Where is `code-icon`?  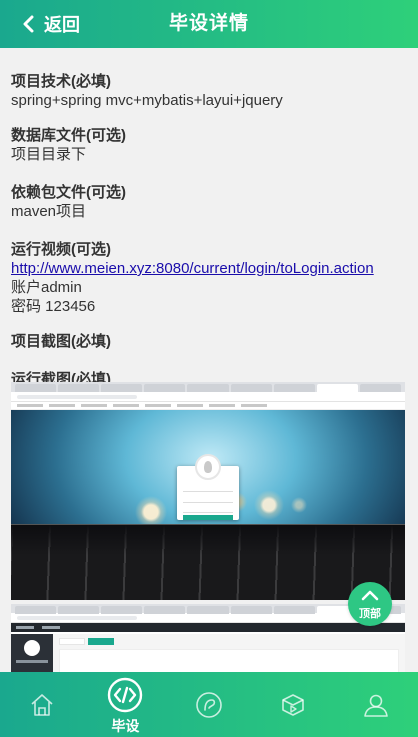
code-icon is located at coordinates (125, 695).